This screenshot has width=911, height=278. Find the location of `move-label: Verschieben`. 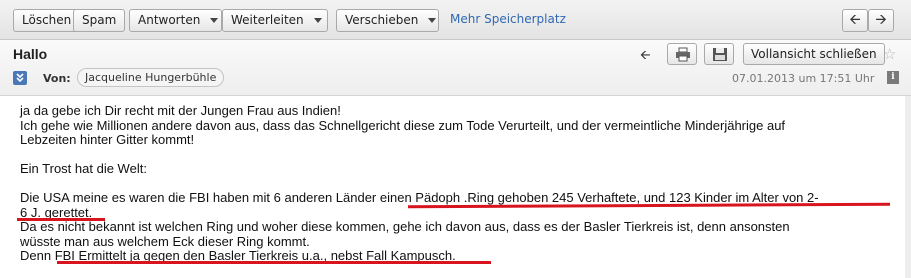

move-label: Verschieben is located at coordinates (382, 20).